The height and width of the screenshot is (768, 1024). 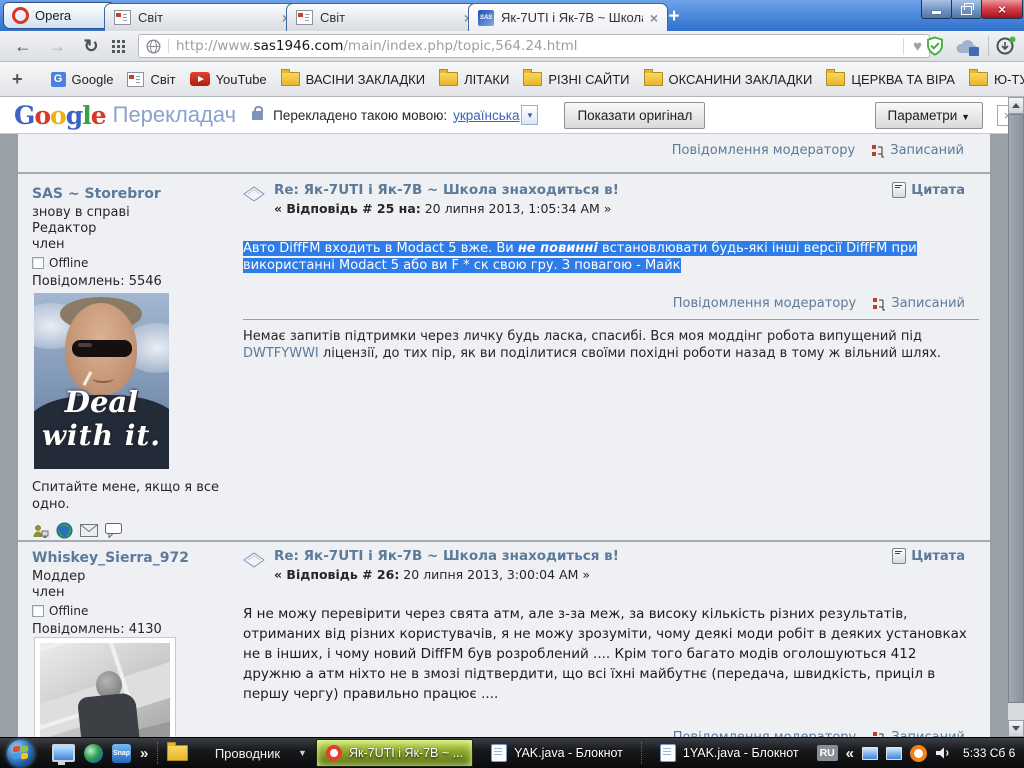 What do you see at coordinates (1016, 728) in the screenshot?
I see `scroll-down-button` at bounding box center [1016, 728].